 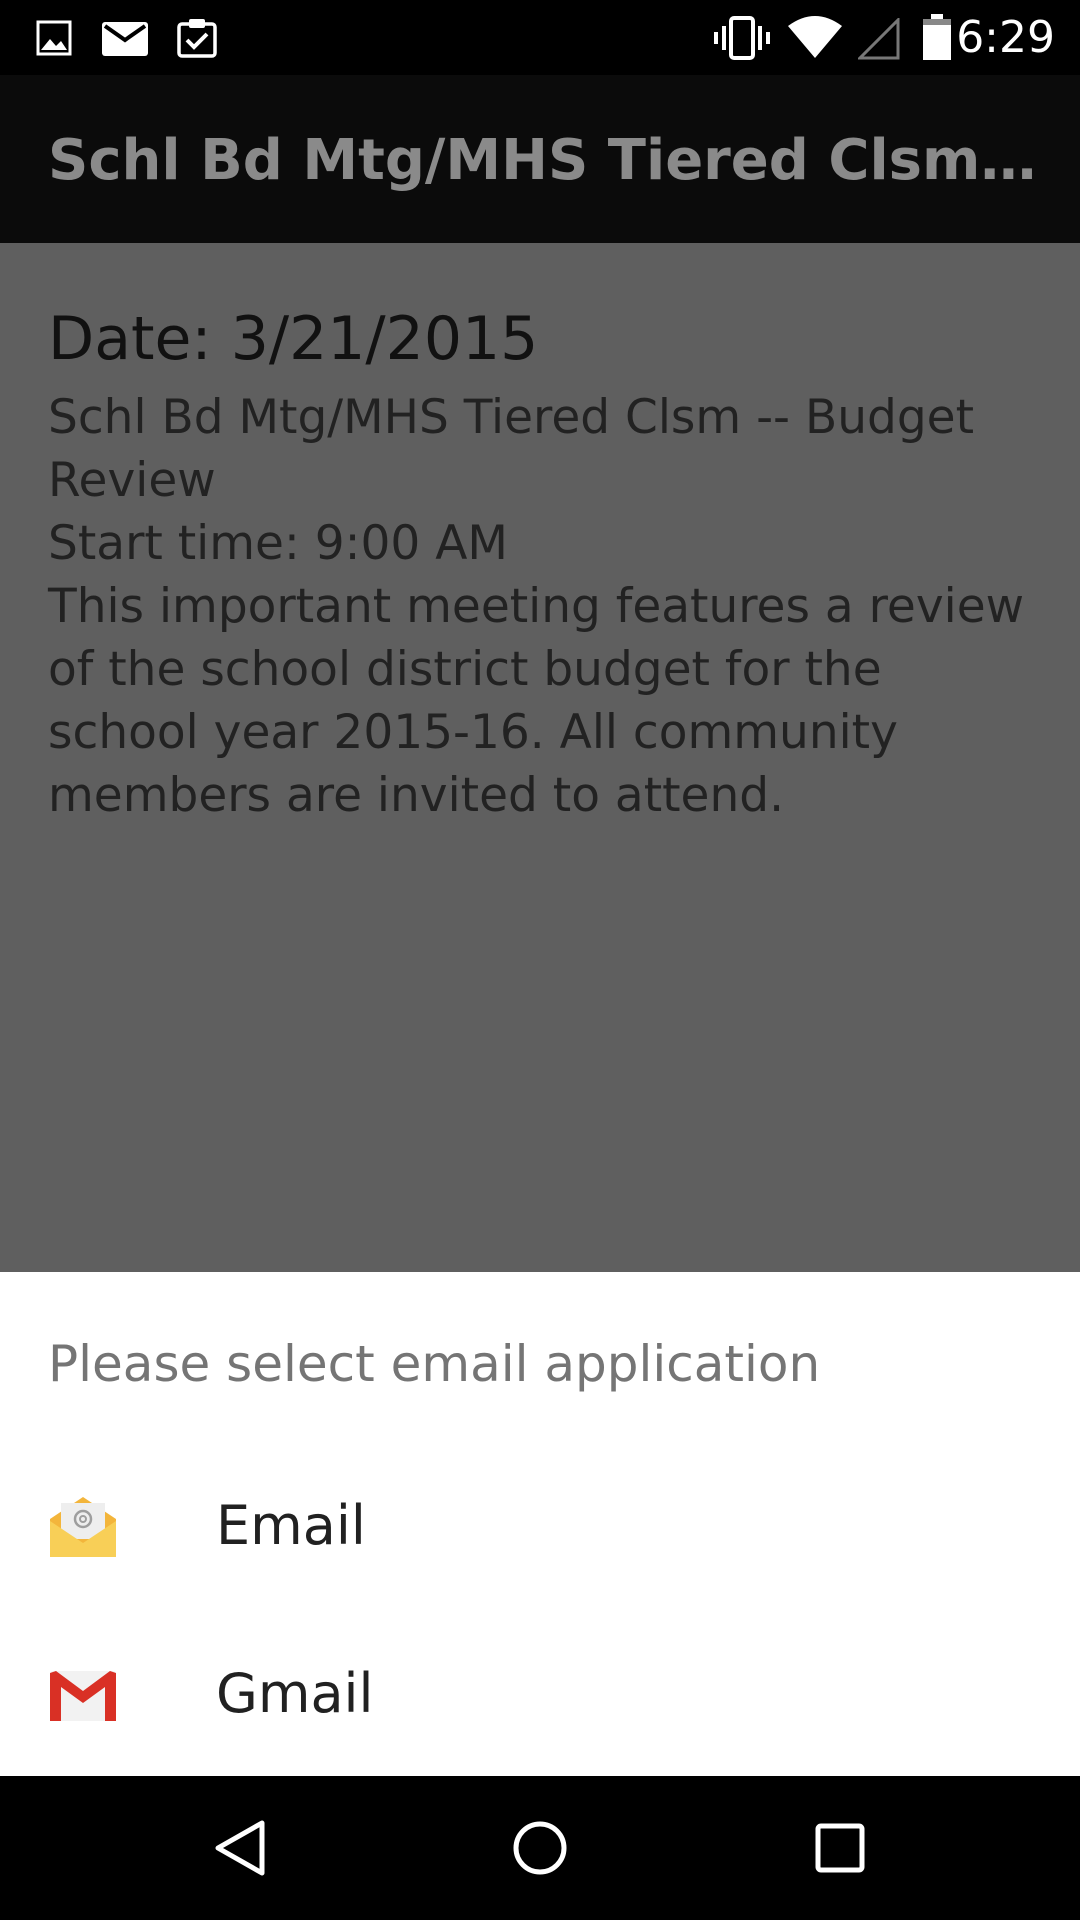 I want to click on status-time: 6:29, so click(x=1005, y=37).